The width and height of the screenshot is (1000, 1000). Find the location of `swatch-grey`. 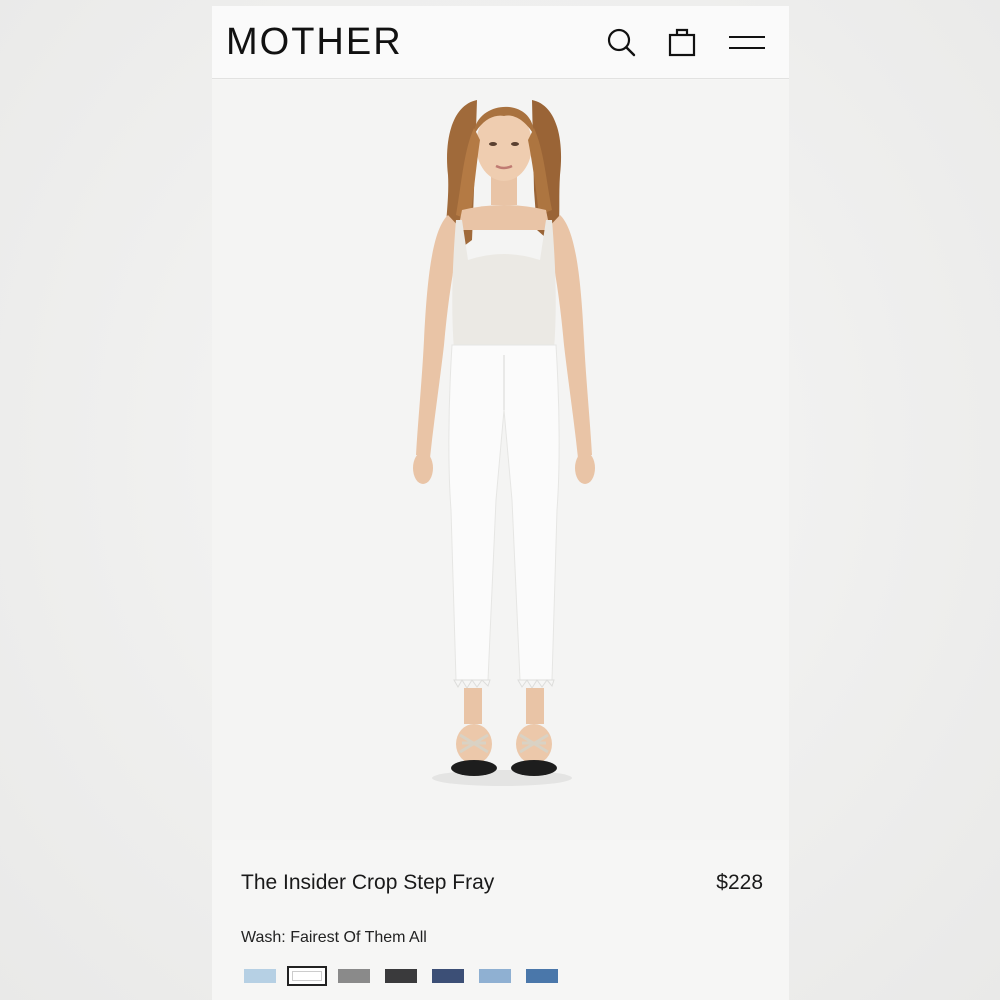

swatch-grey is located at coordinates (354, 976).